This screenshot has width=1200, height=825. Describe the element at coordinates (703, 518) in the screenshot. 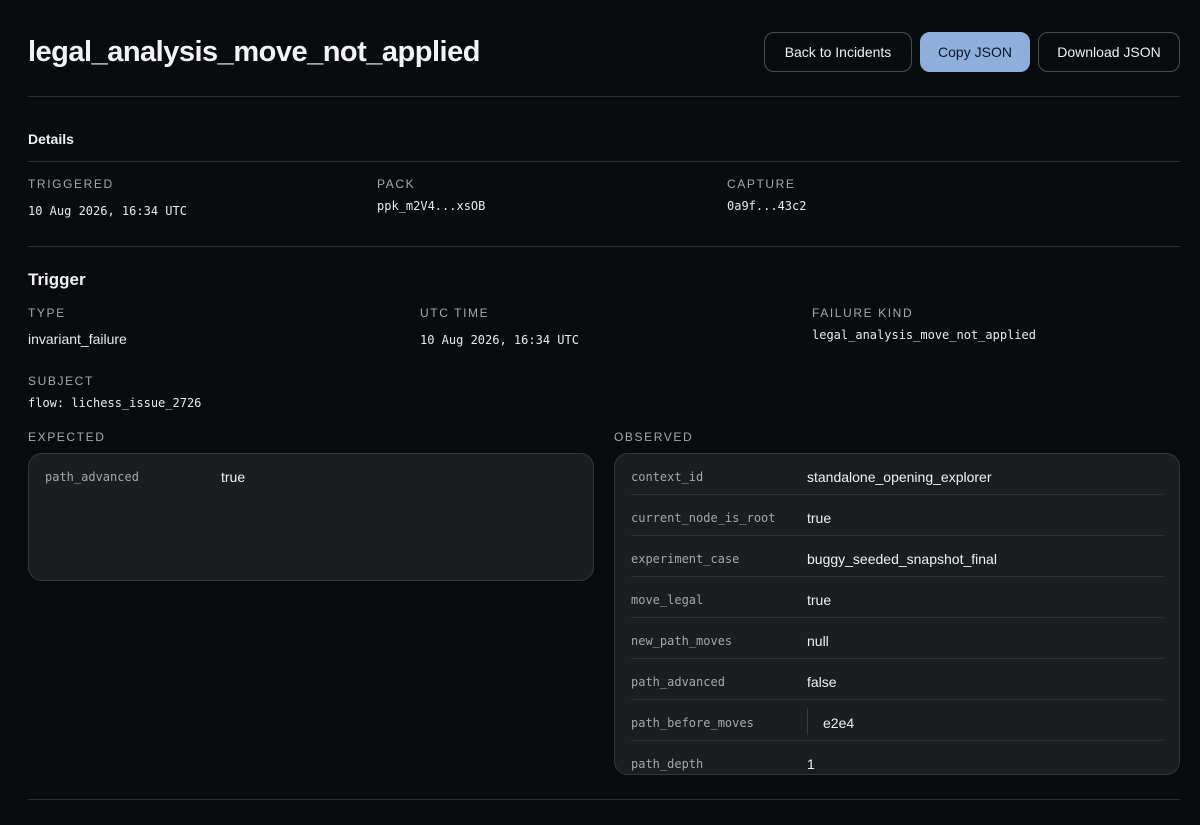

I see `observed-key: current_node_is_root` at that location.